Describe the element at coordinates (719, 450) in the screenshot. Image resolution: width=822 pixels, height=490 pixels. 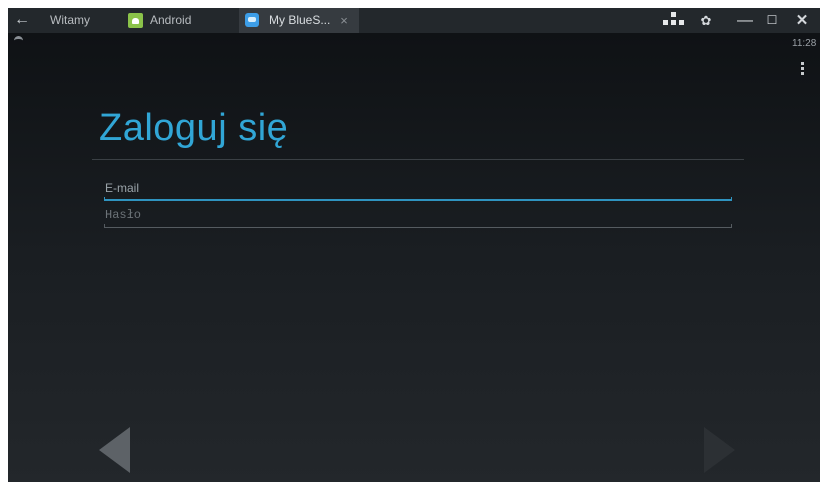
I see `next-arrow-icon` at that location.